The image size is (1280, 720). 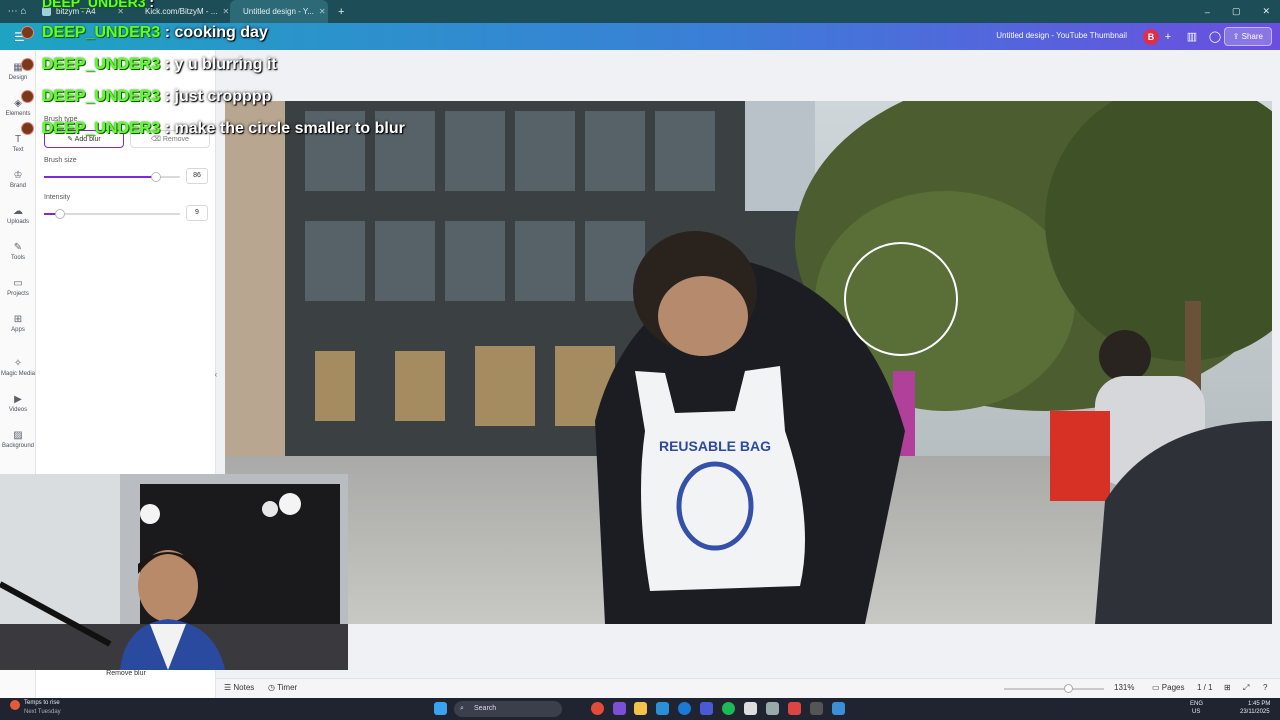 What do you see at coordinates (18, 143) in the screenshot?
I see `rail-item-text: T Text` at bounding box center [18, 143].